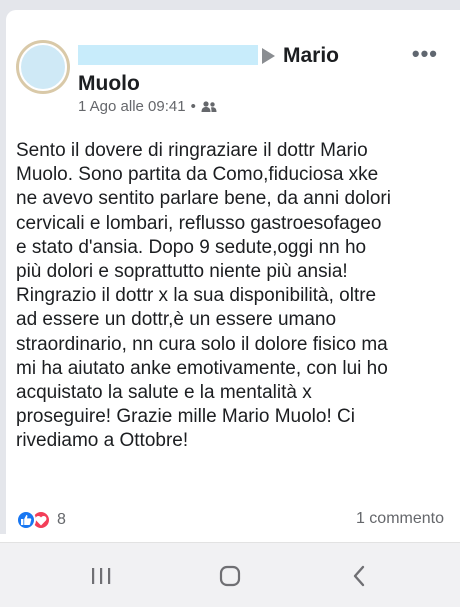 The width and height of the screenshot is (460, 607). I want to click on post-timestamp: 1 Ago alle 09:41, so click(132, 106).